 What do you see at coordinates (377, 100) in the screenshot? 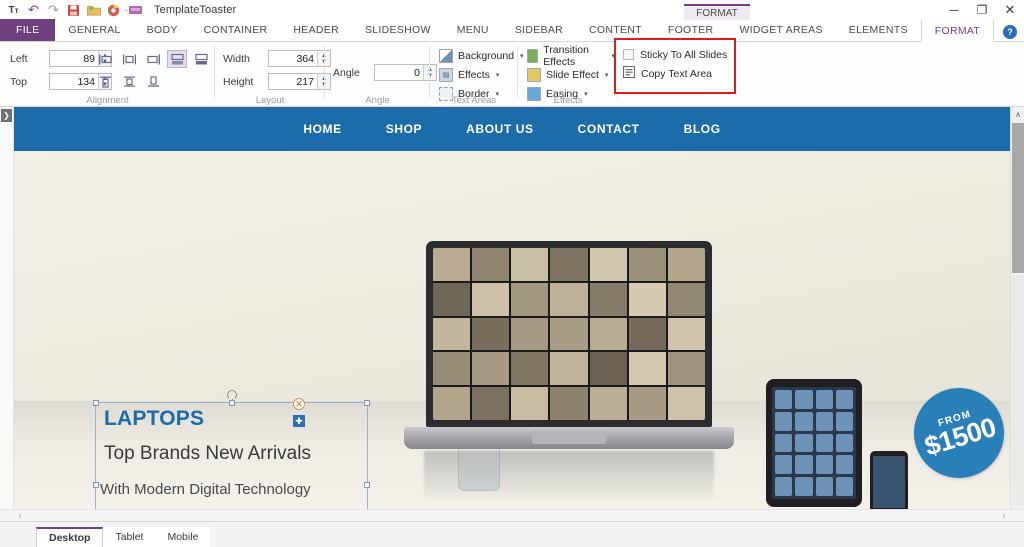
I see `angle-group-label: Angle` at bounding box center [377, 100].